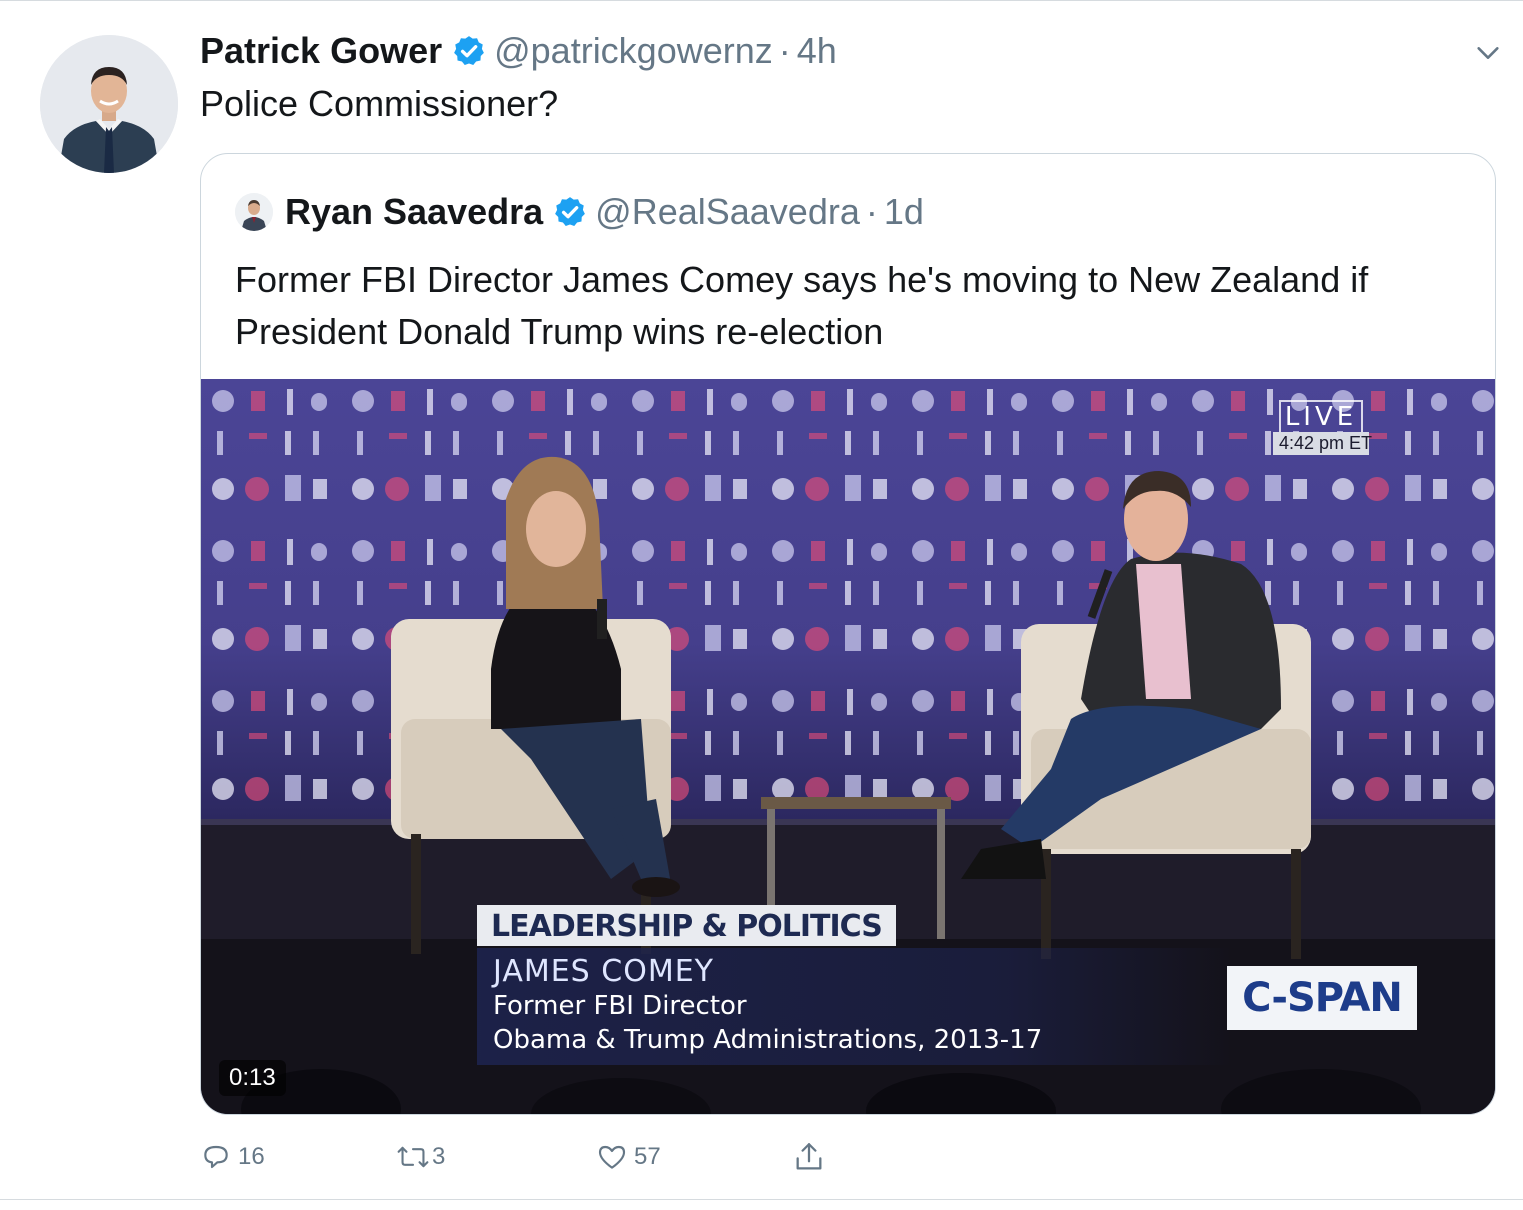  I want to click on lower-third-line2: Obama & Trump Administrations, 2013-17, so click(768, 1040).